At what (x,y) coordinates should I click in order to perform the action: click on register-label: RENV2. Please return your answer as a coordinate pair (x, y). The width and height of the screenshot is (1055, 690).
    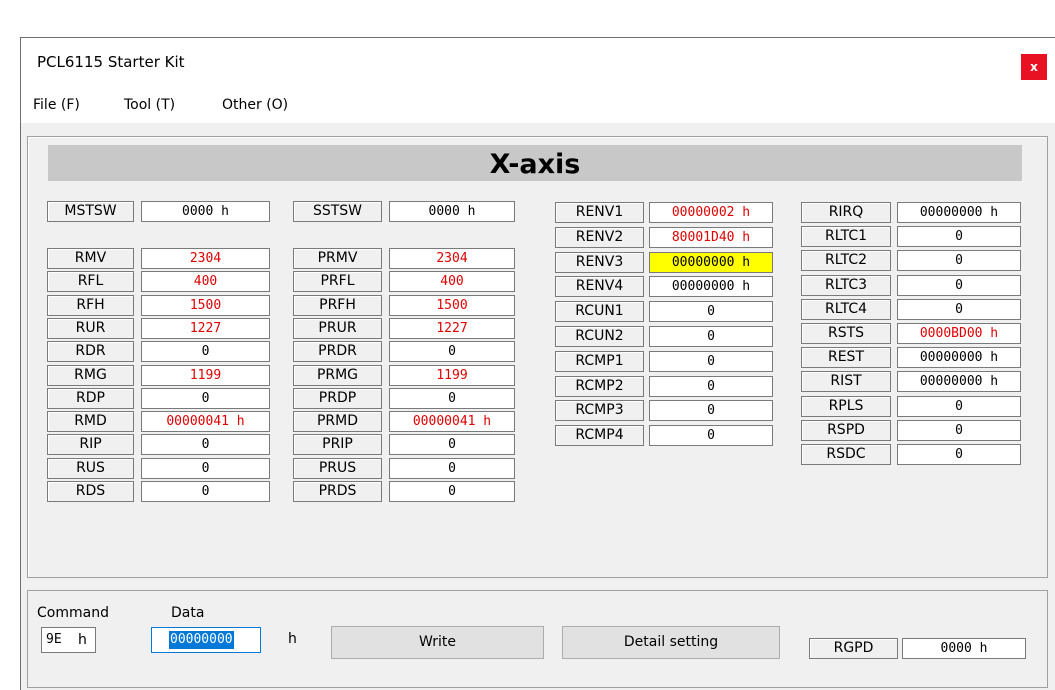
    Looking at the image, I should click on (599, 237).